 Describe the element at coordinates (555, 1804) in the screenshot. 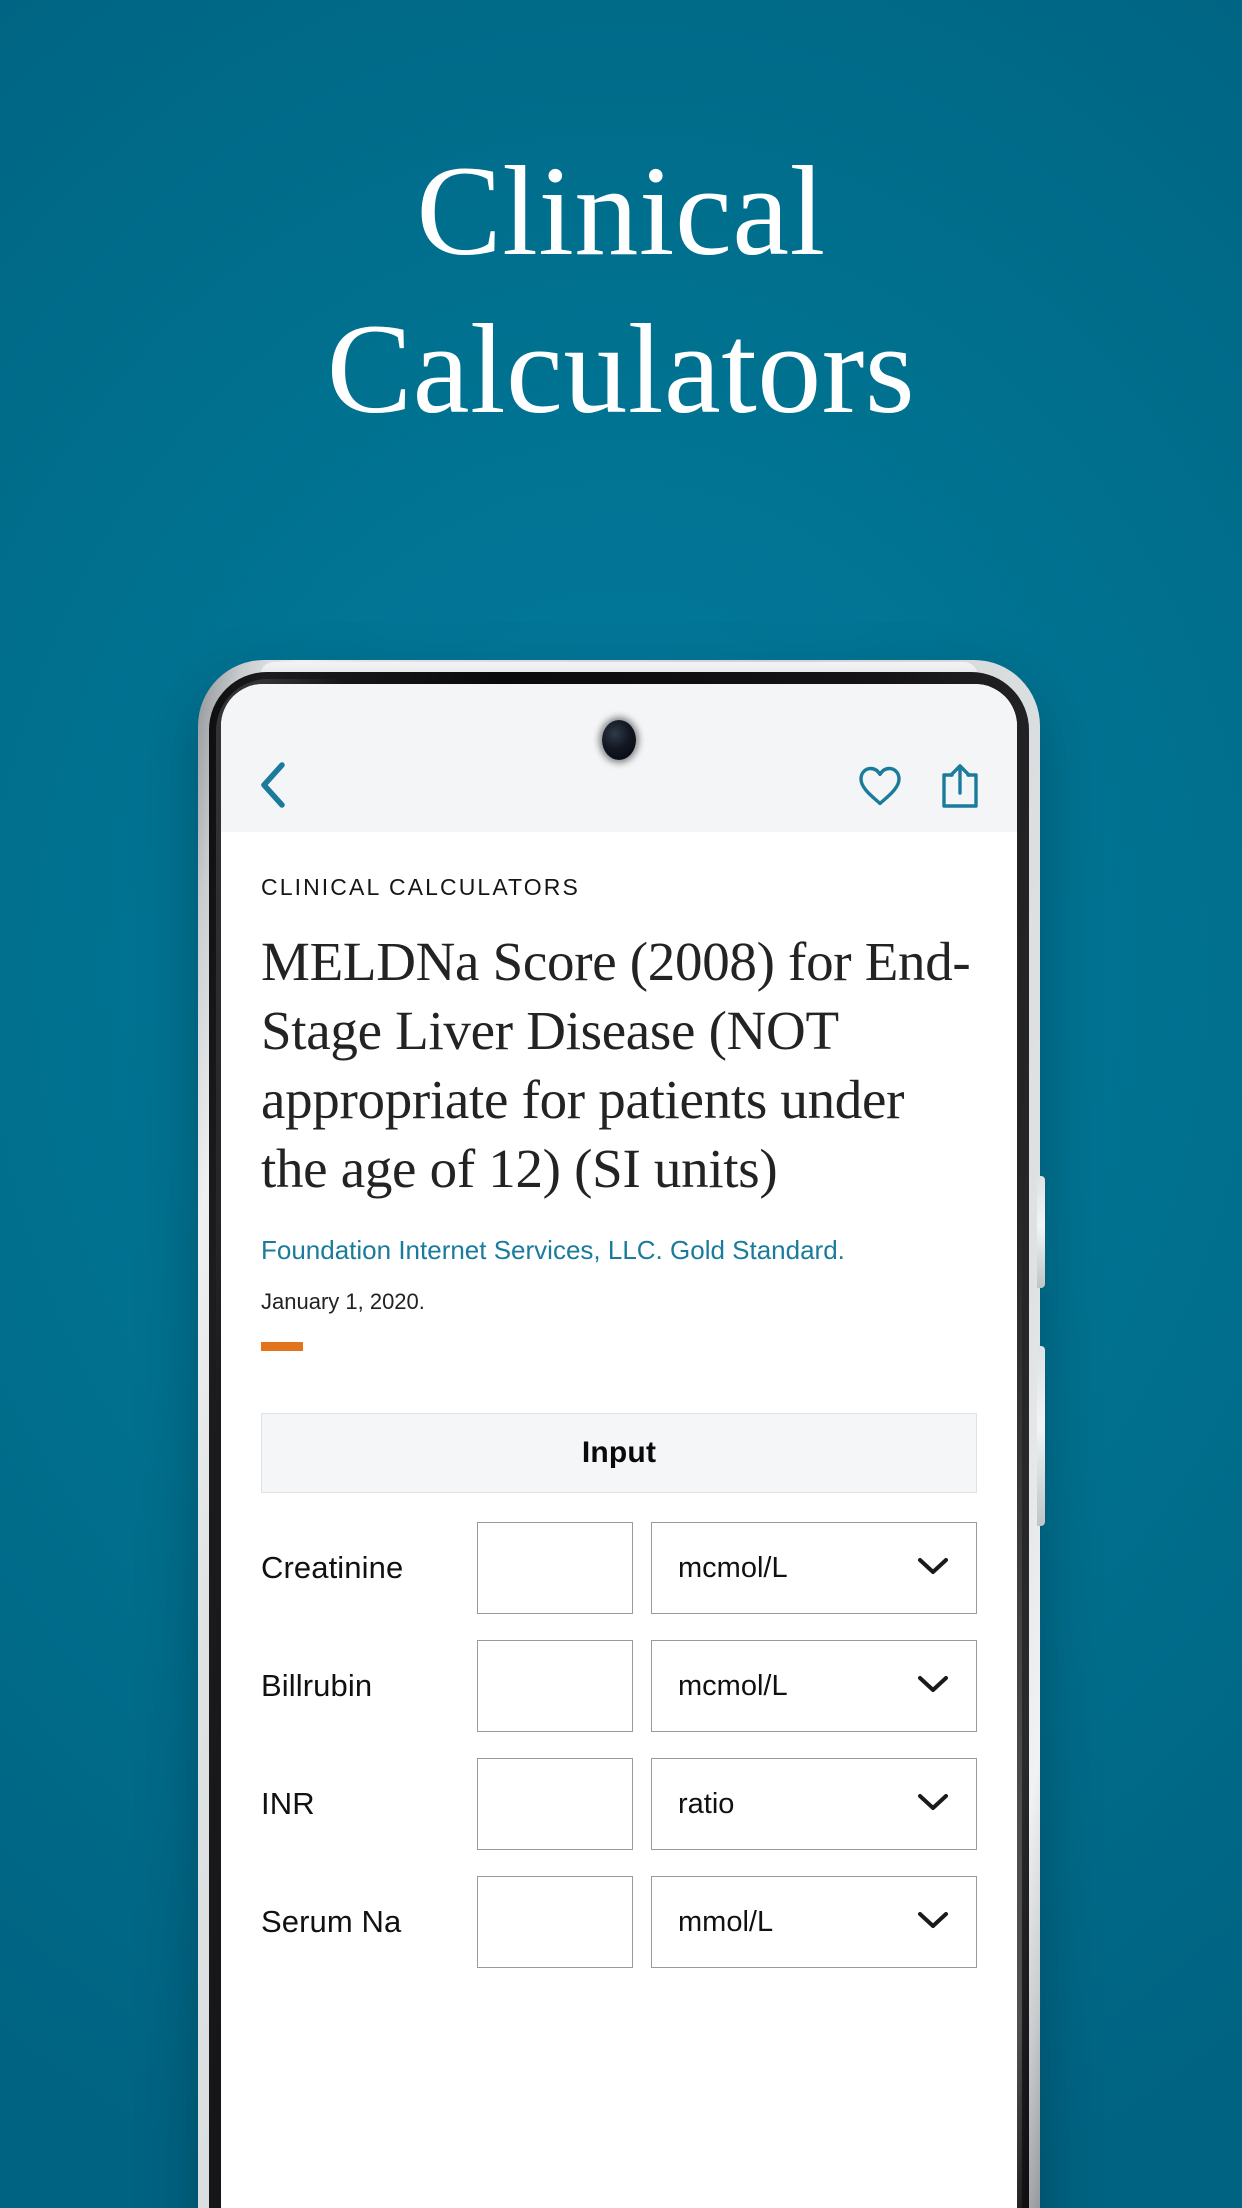

I see `inr-input` at that location.